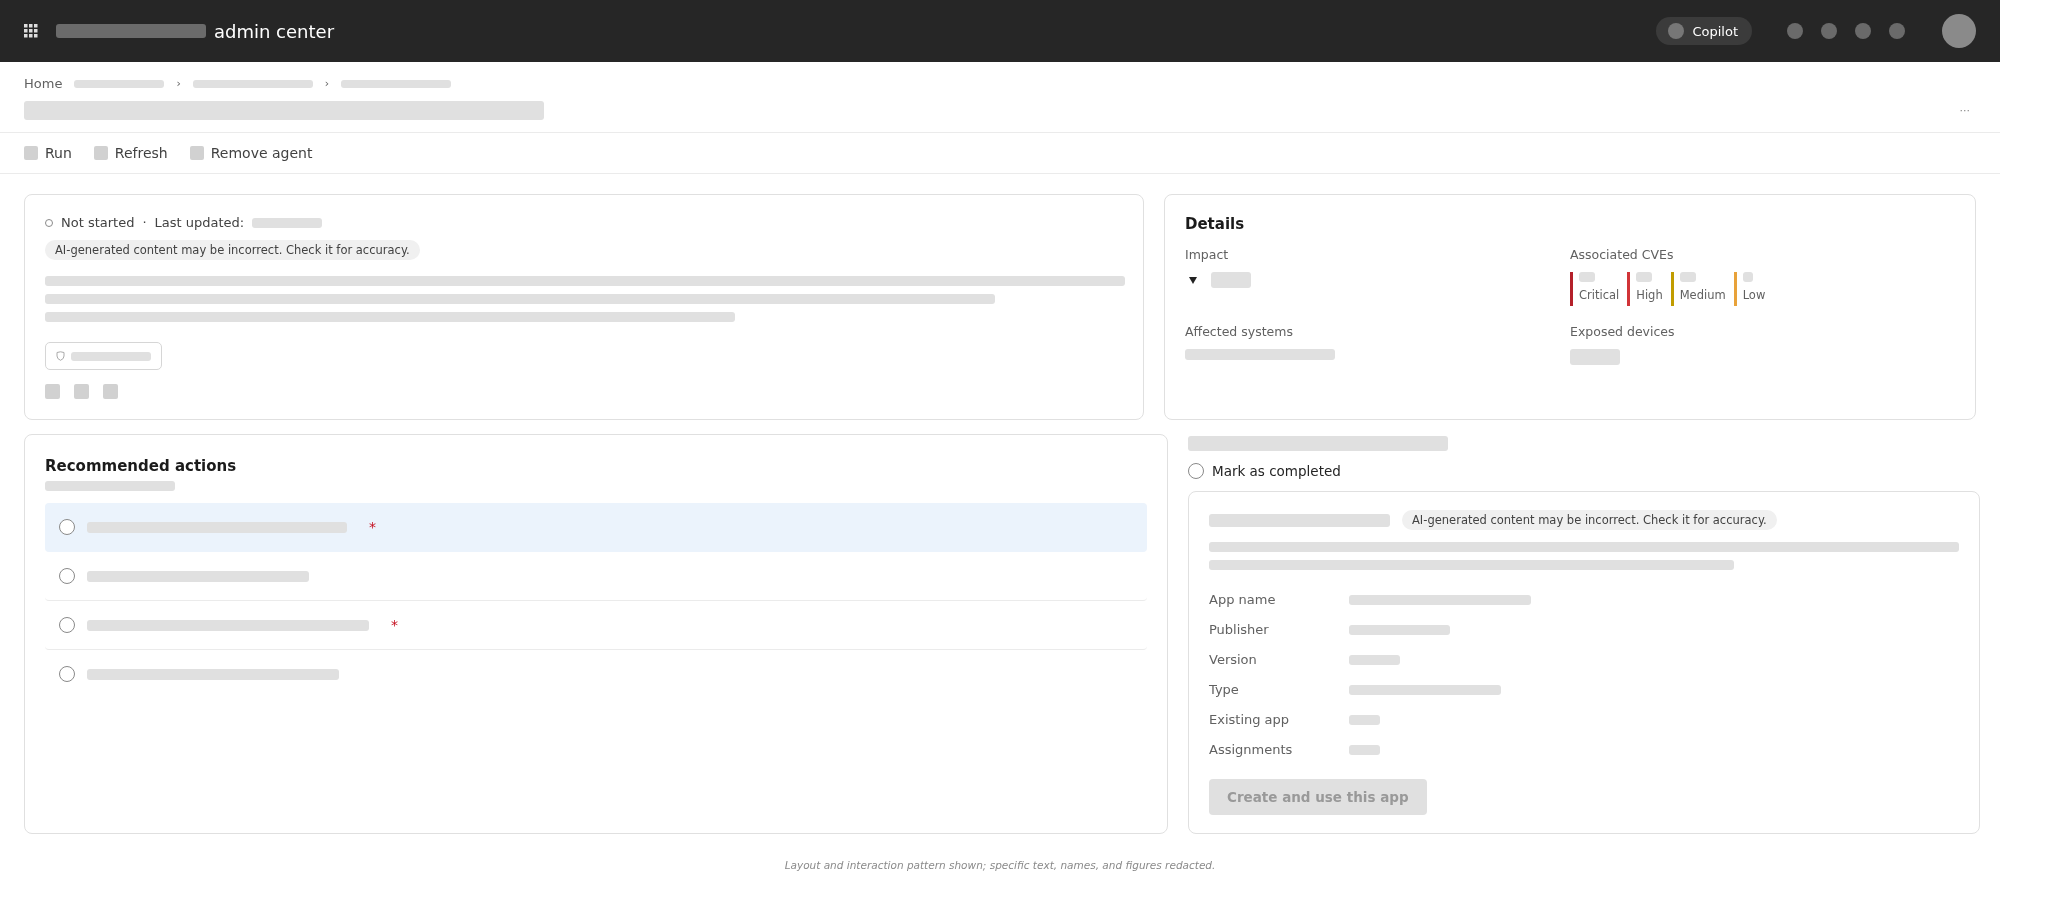  Describe the element at coordinates (1251, 749) in the screenshot. I see `field-label: Assignments` at that location.